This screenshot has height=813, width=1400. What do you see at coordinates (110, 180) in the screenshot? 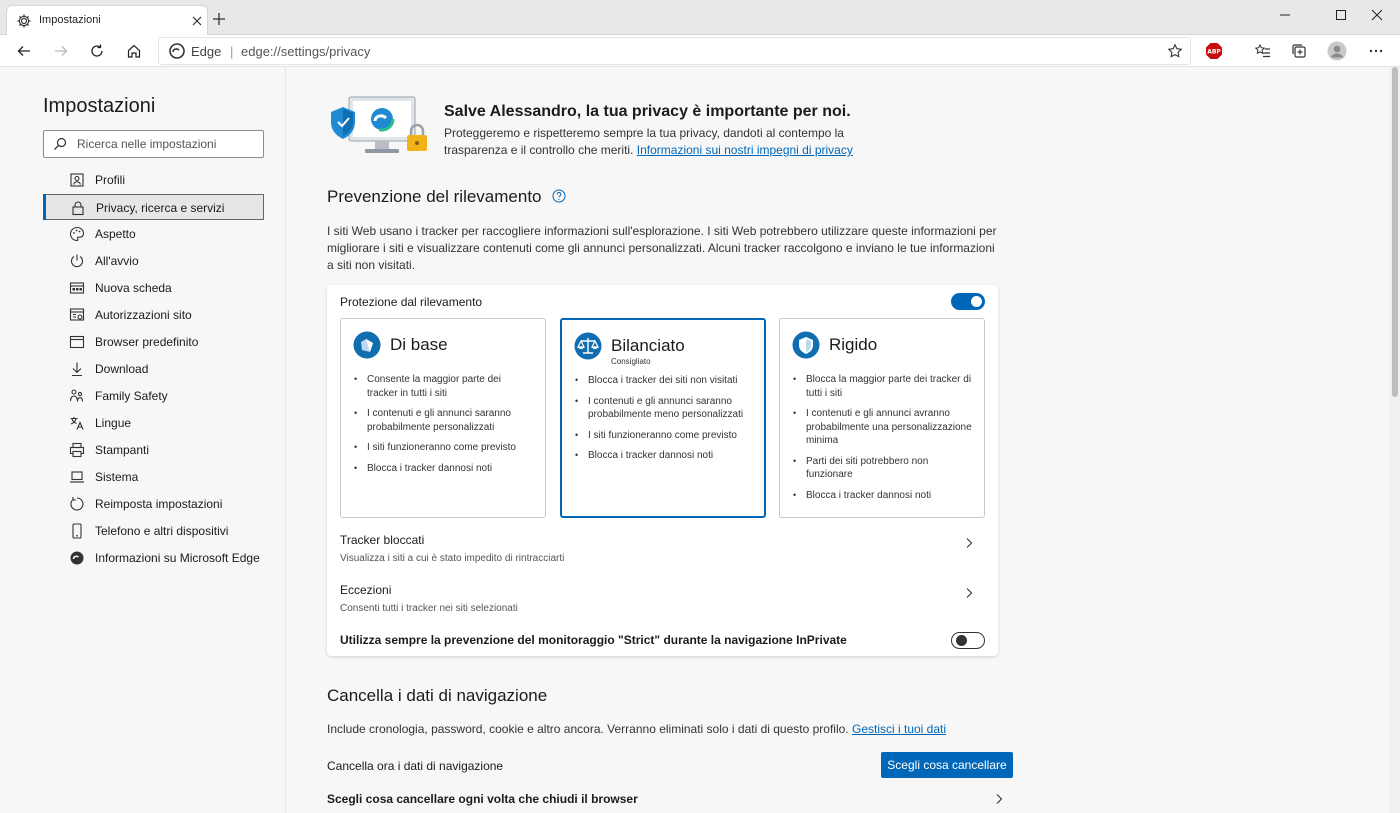
I see `sidebar-item-label: Profili` at bounding box center [110, 180].